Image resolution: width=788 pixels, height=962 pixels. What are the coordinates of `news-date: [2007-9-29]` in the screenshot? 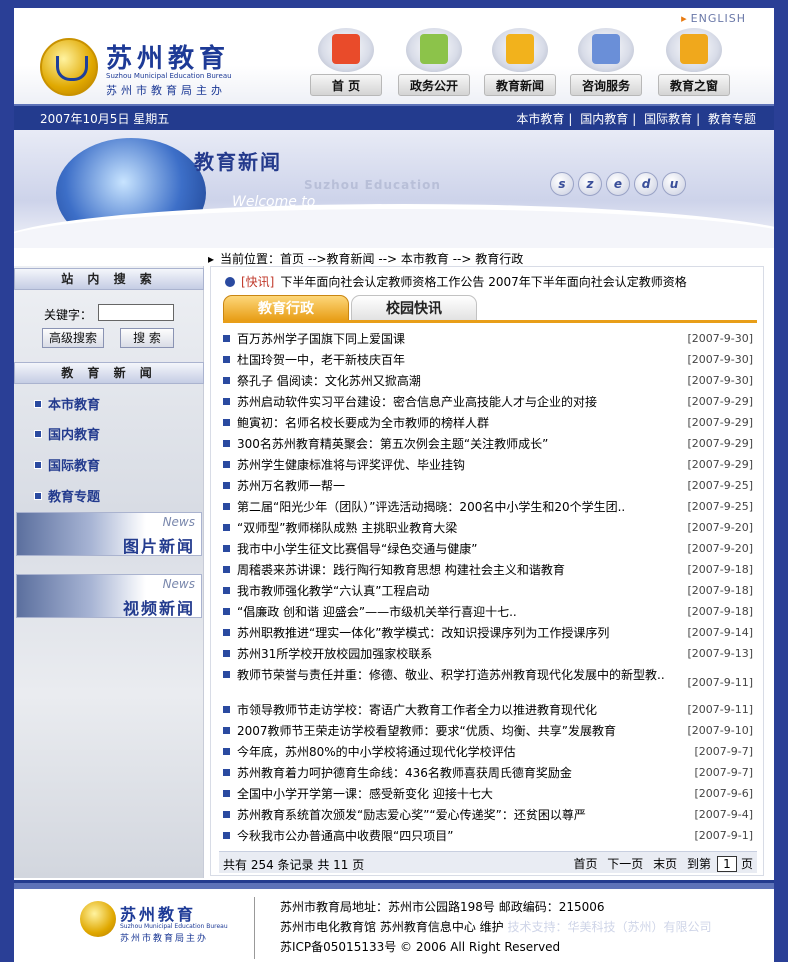 It's located at (720, 443).